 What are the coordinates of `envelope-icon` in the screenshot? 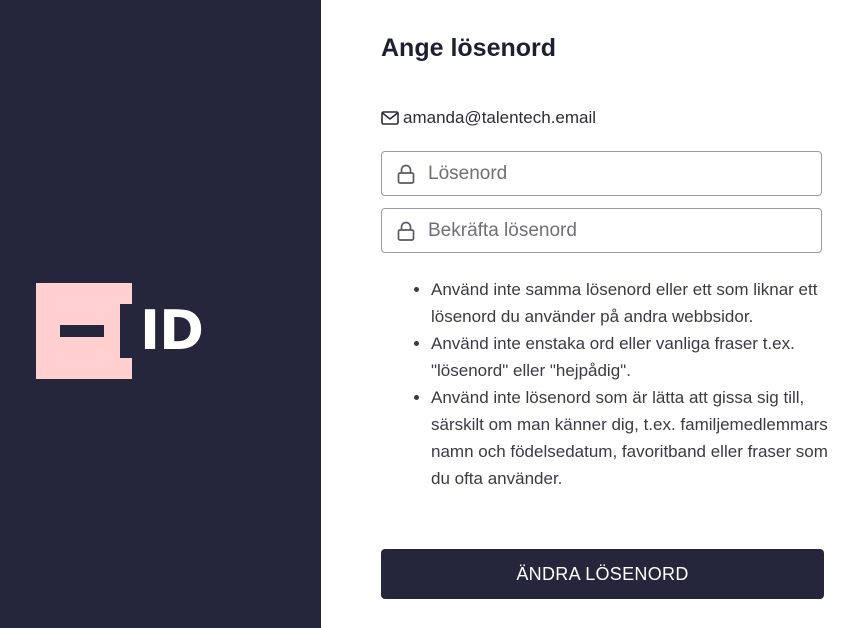 It's located at (390, 118).